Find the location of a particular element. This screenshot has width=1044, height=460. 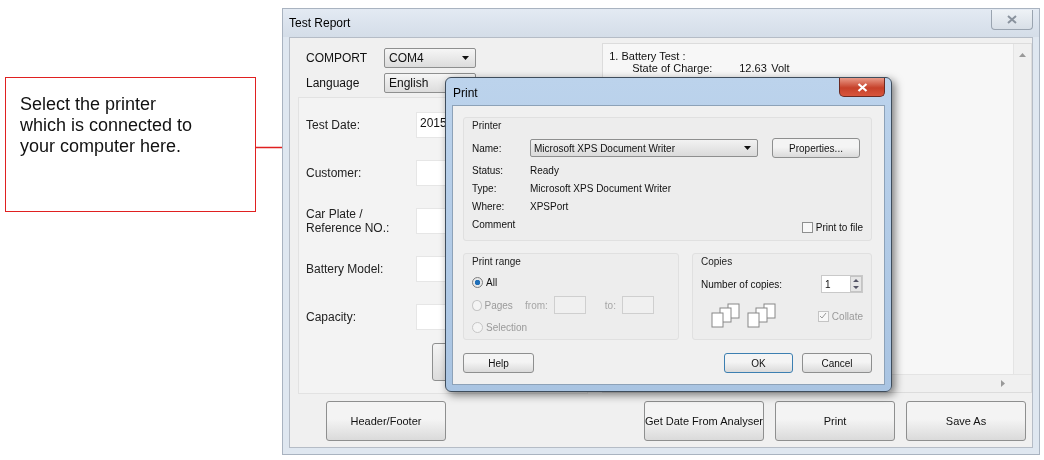

callout-text: Select the printer which is connected to your computer here. is located at coordinates (130, 144).